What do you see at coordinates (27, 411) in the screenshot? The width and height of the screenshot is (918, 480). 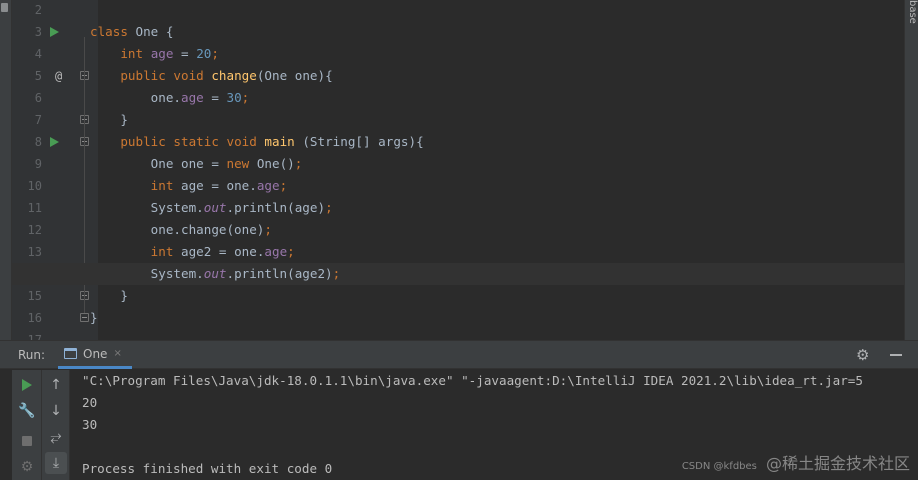 I see `modify-config-button: 🔧` at bounding box center [27, 411].